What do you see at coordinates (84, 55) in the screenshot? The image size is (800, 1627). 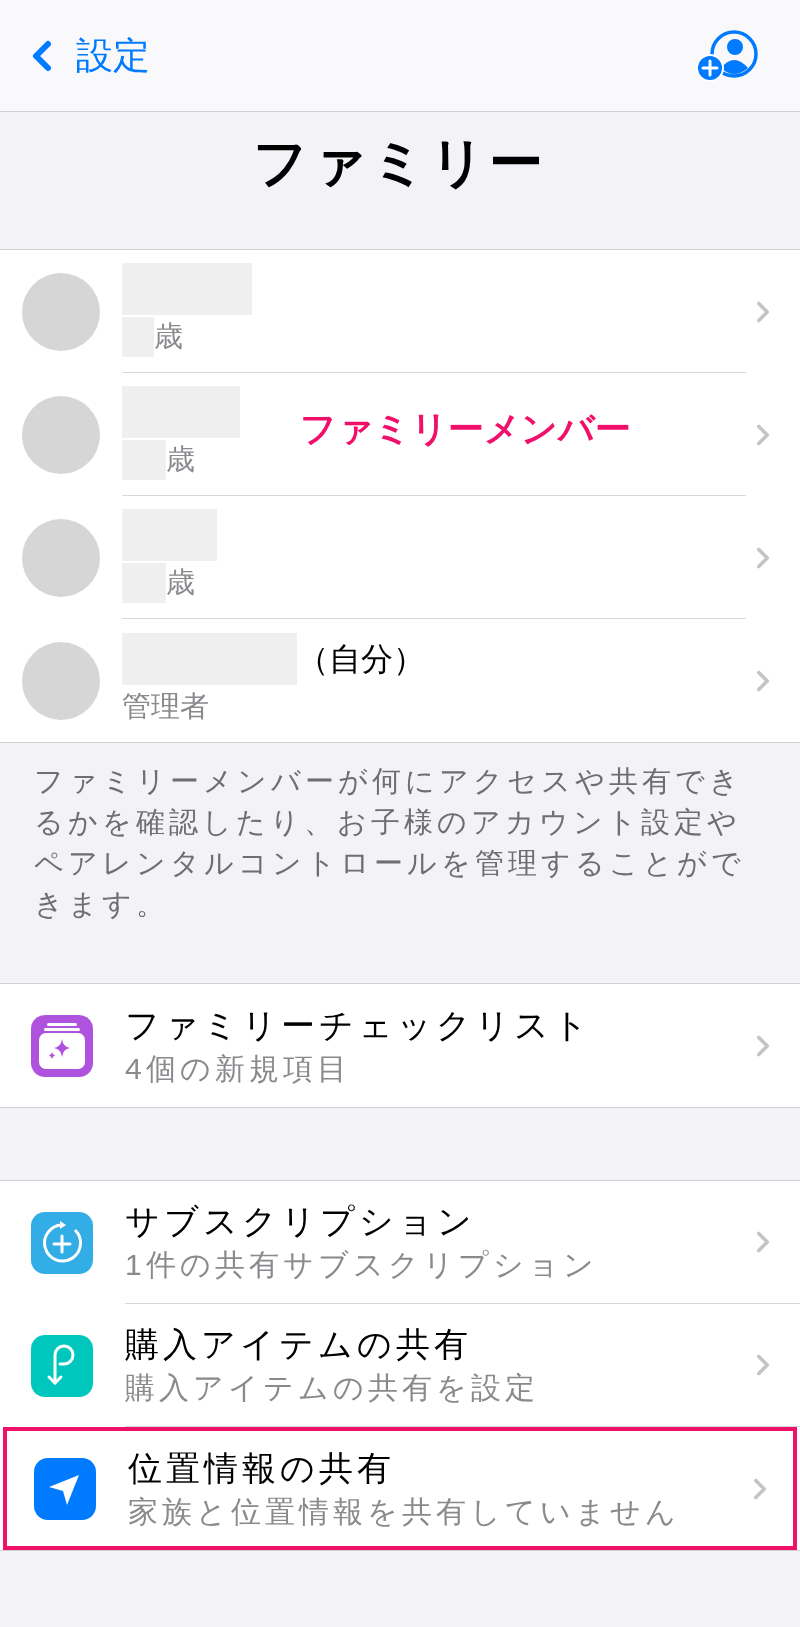 I see `back-button: 設定` at bounding box center [84, 55].